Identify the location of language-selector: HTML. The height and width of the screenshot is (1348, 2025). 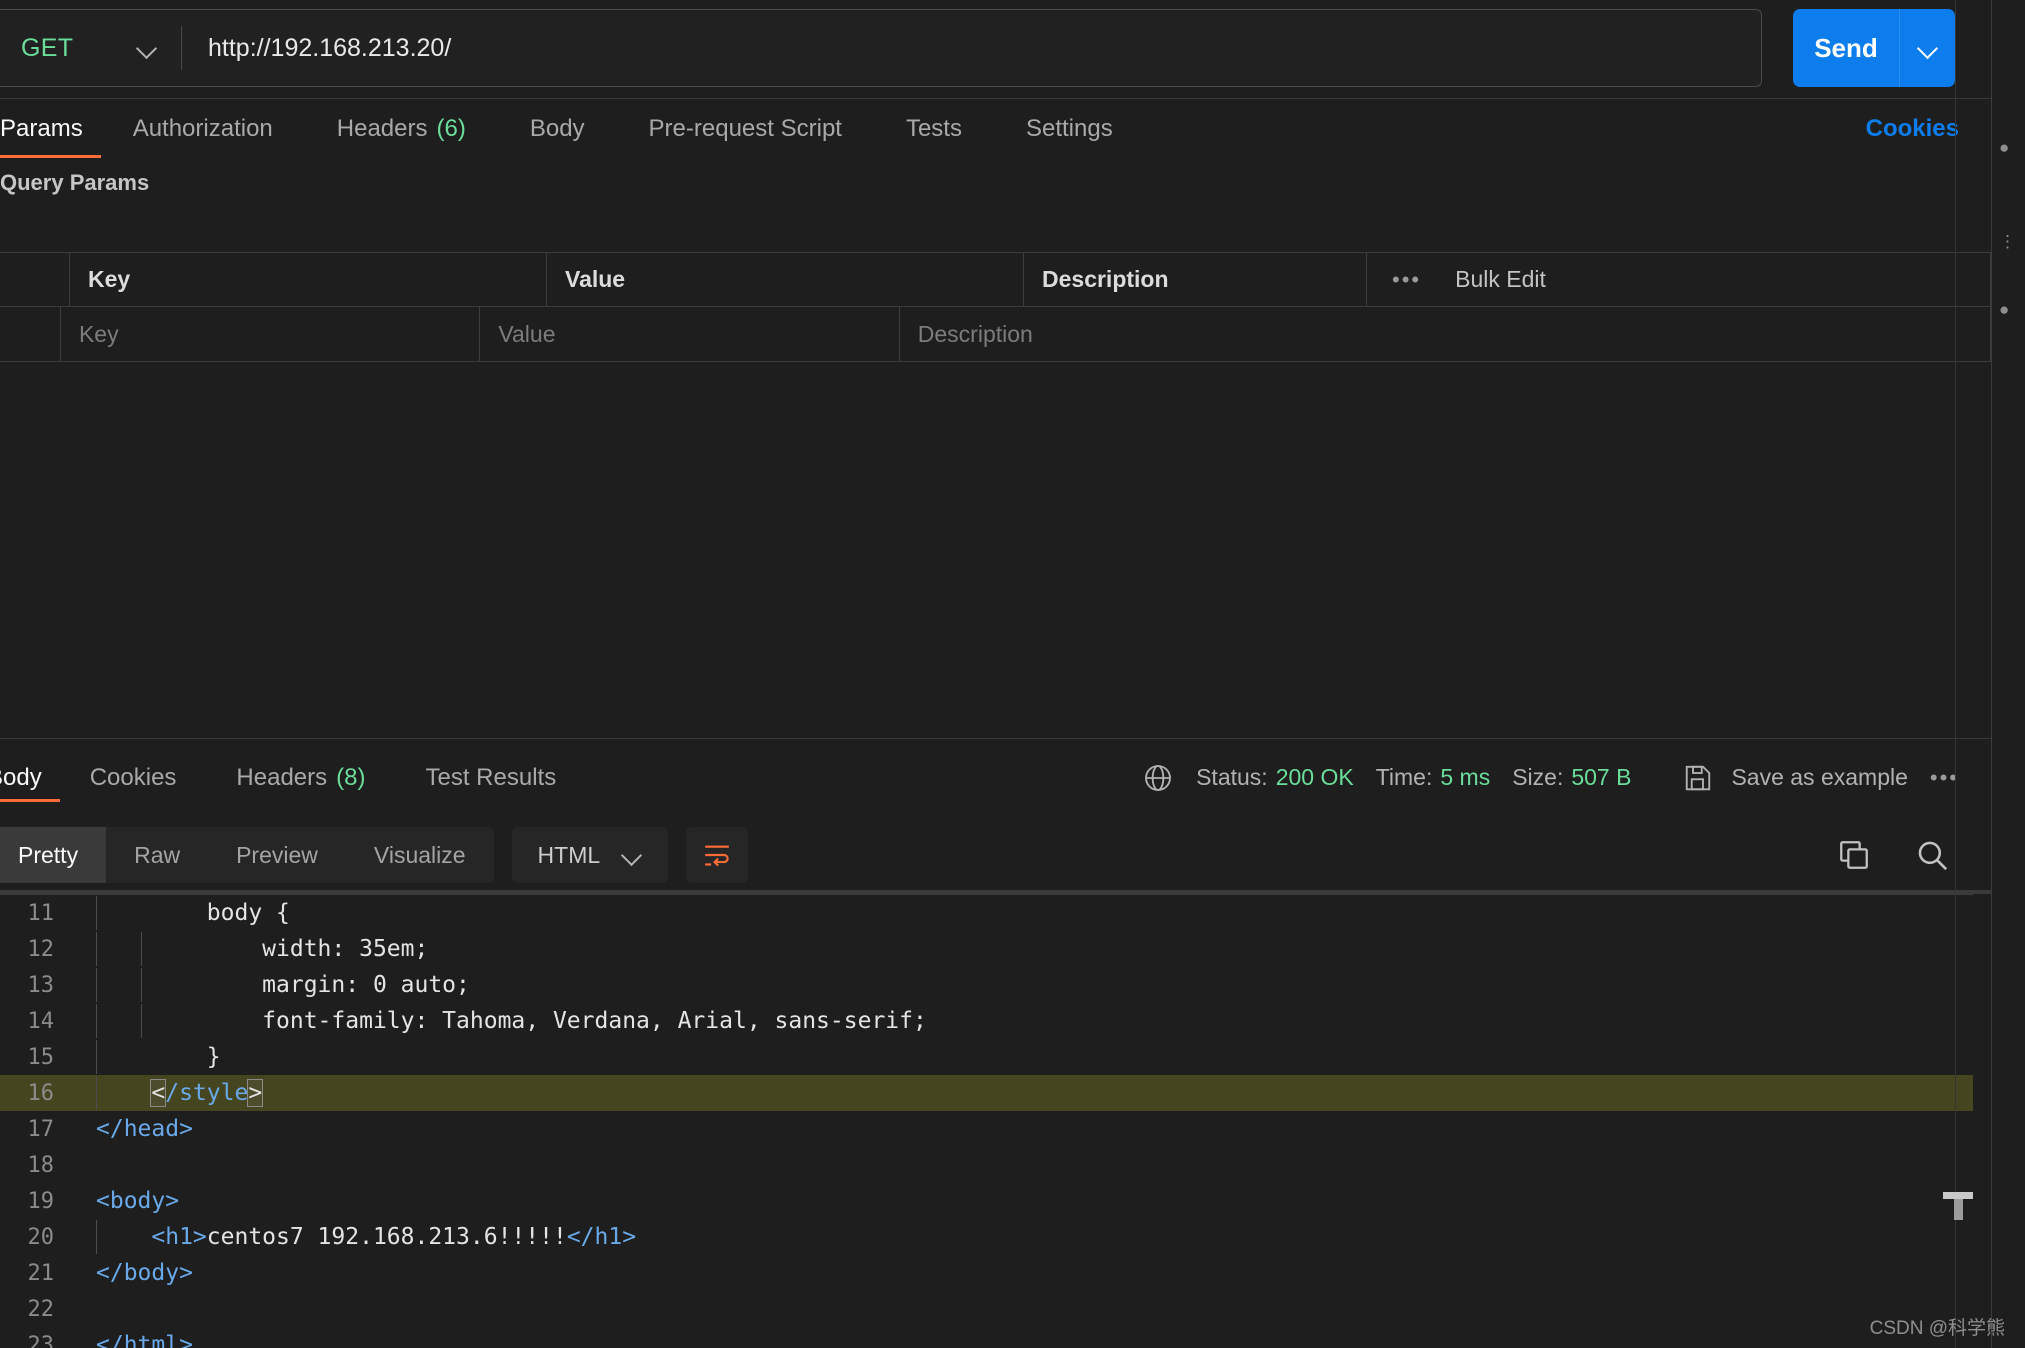
(590, 855).